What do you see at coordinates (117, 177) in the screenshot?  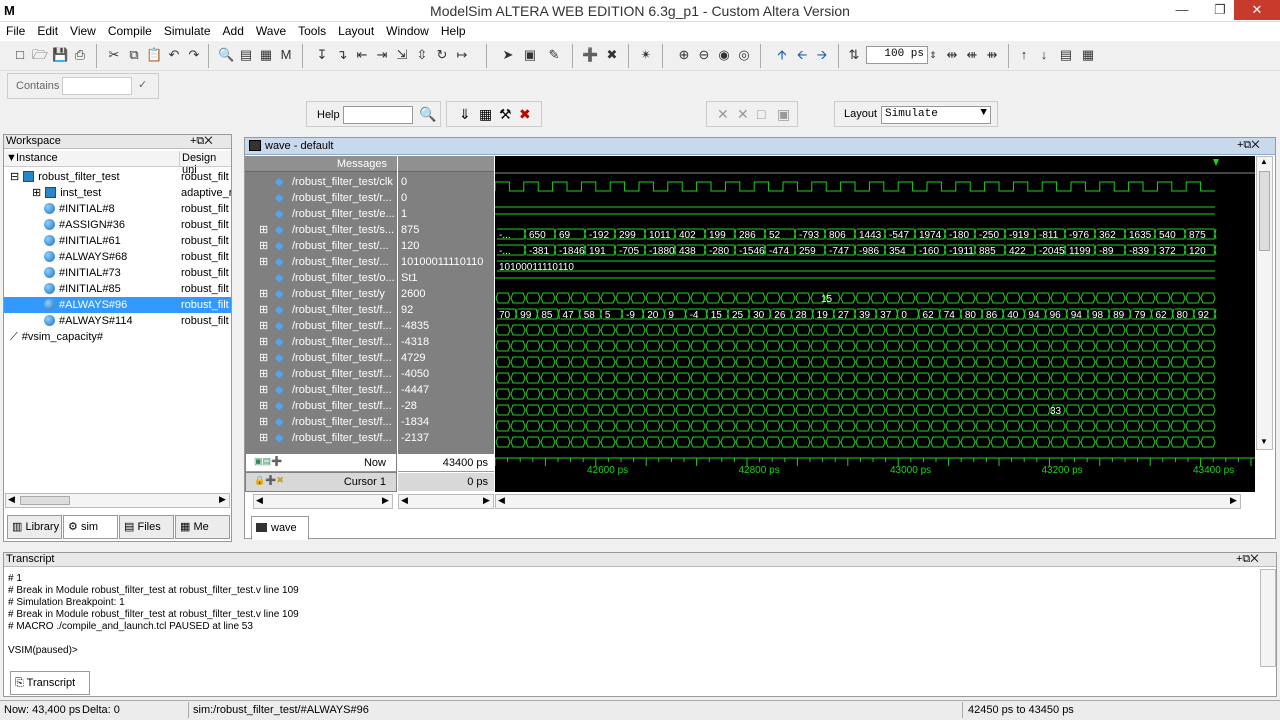 I see `tree-row: ⊟ robust_filter_test robust_filt` at bounding box center [117, 177].